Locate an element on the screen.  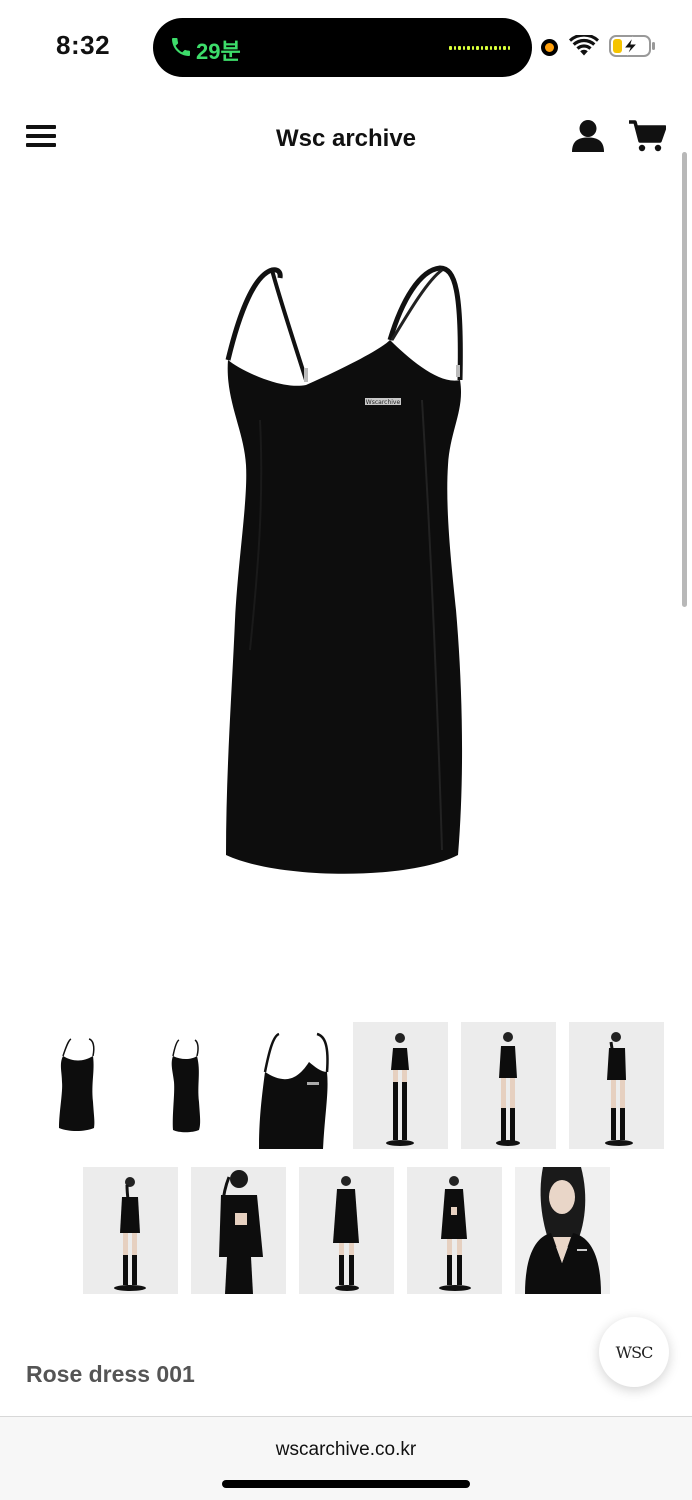
status-bar: 8:32 29분 is located at coordinates (346, 47).